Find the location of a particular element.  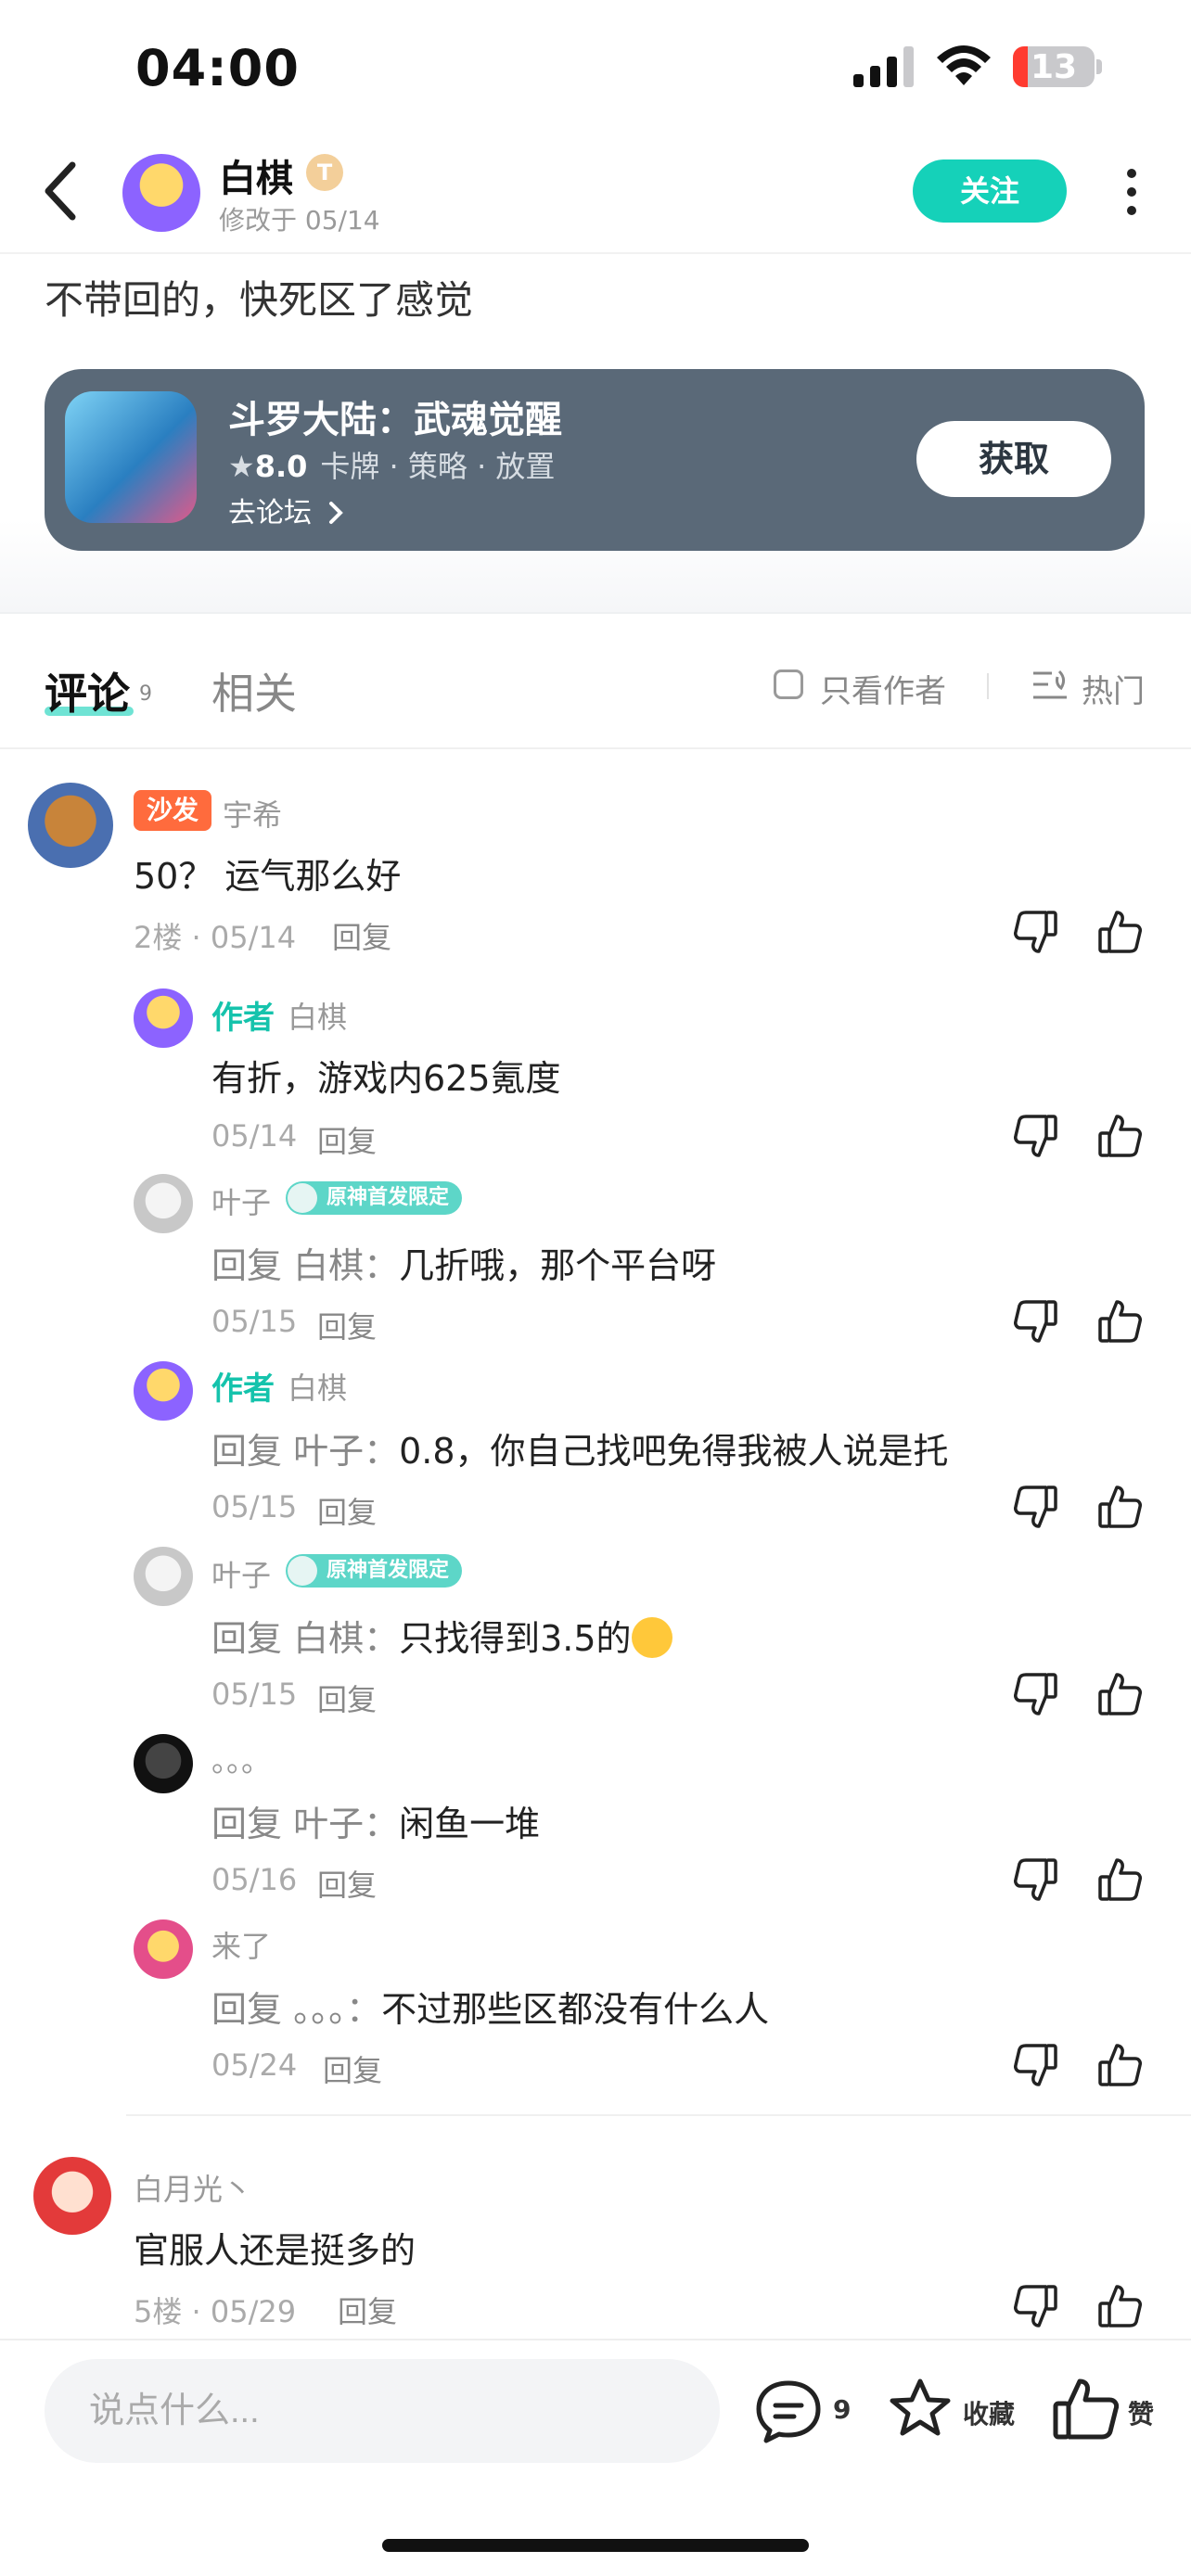

get-game-button: 获取 is located at coordinates (1014, 459).